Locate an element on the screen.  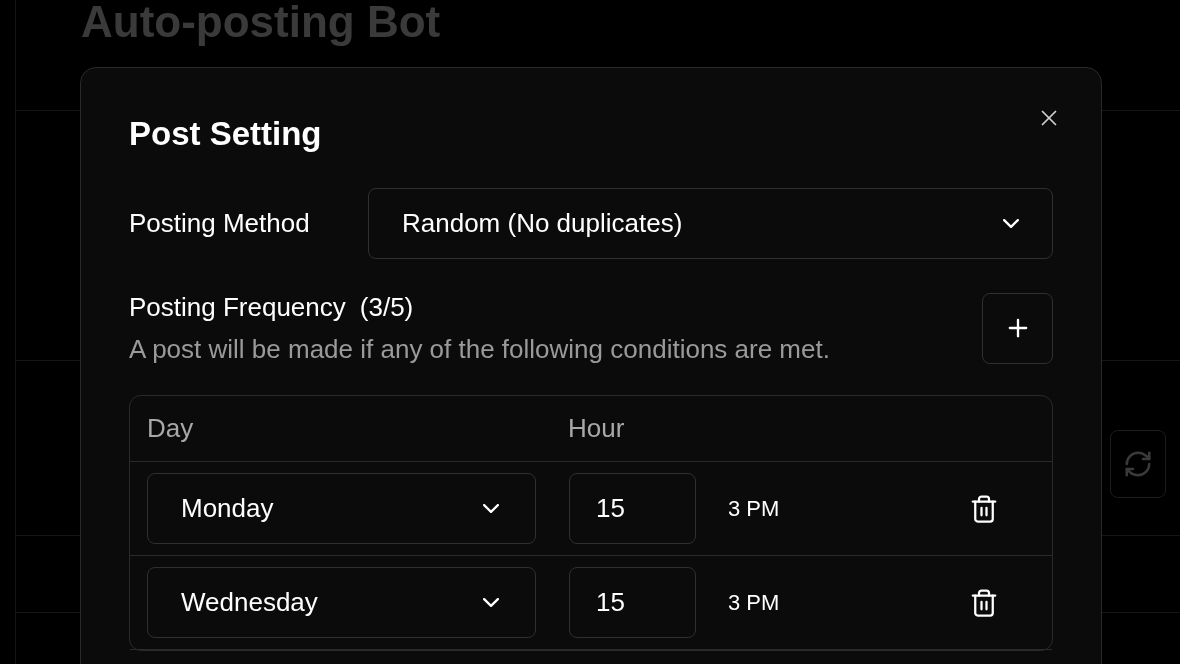
posting-frequency-label: Posting Frequency is located at coordinates (237, 307).